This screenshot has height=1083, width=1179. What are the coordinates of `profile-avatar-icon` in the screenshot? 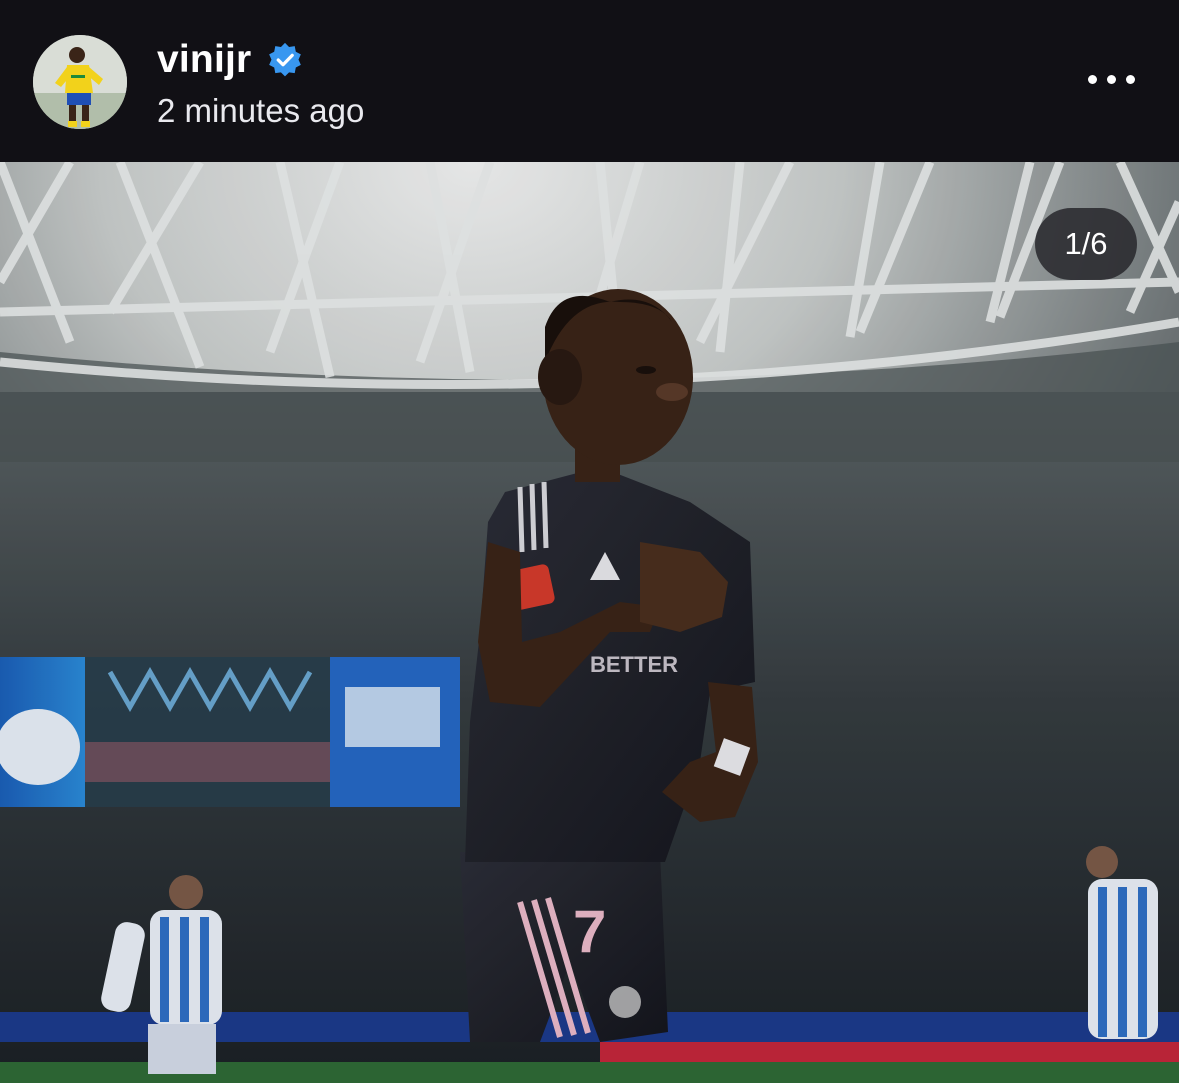 It's located at (80, 82).